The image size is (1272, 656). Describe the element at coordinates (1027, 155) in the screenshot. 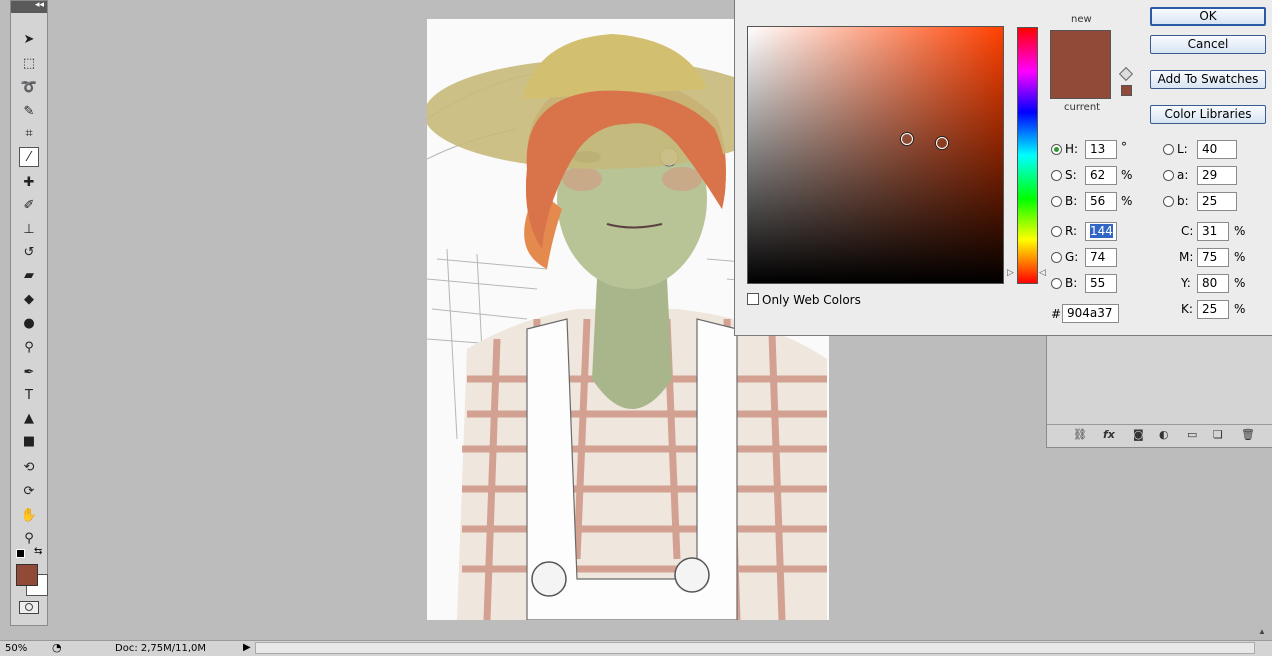

I see `hue-slider` at that location.